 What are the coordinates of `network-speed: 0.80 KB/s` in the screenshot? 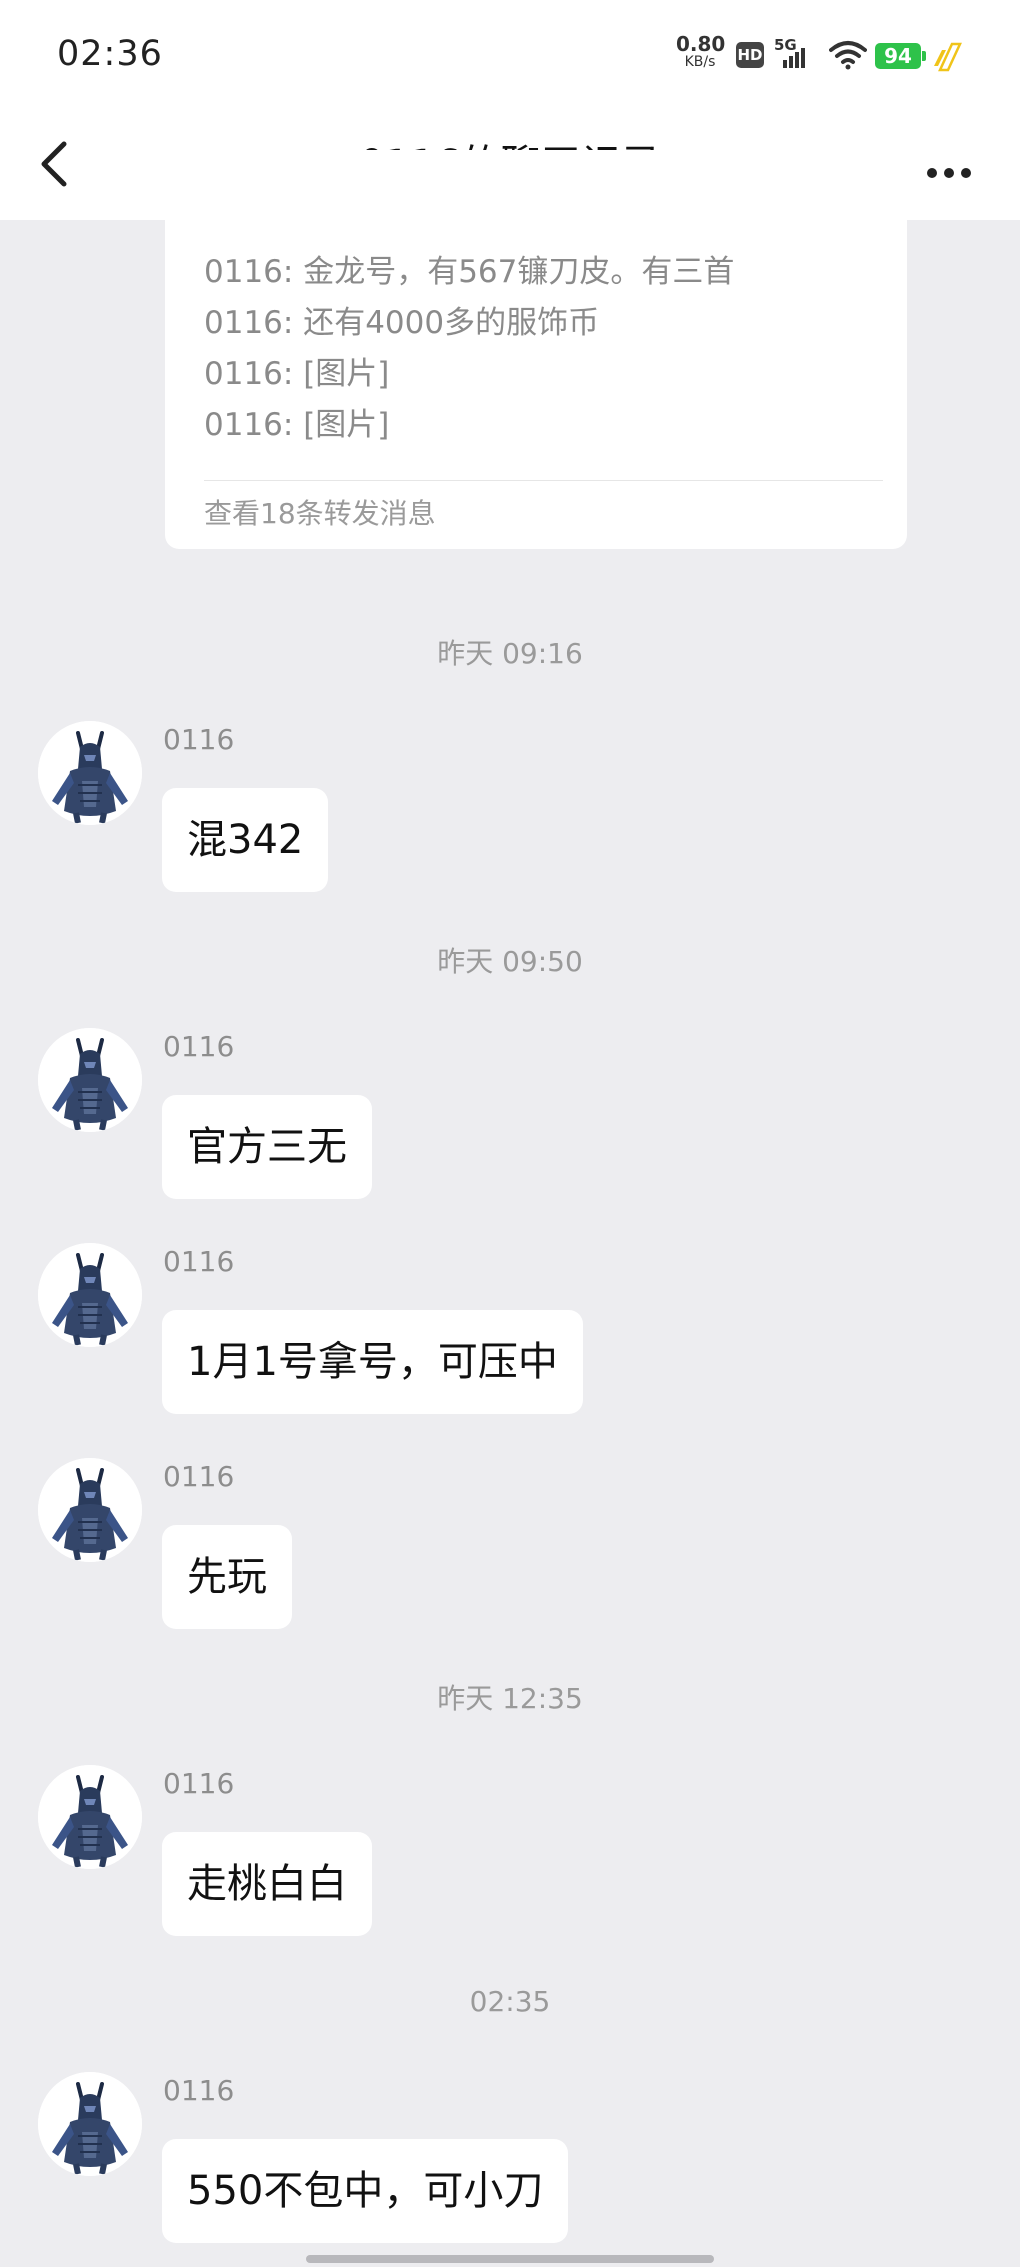 It's located at (701, 51).